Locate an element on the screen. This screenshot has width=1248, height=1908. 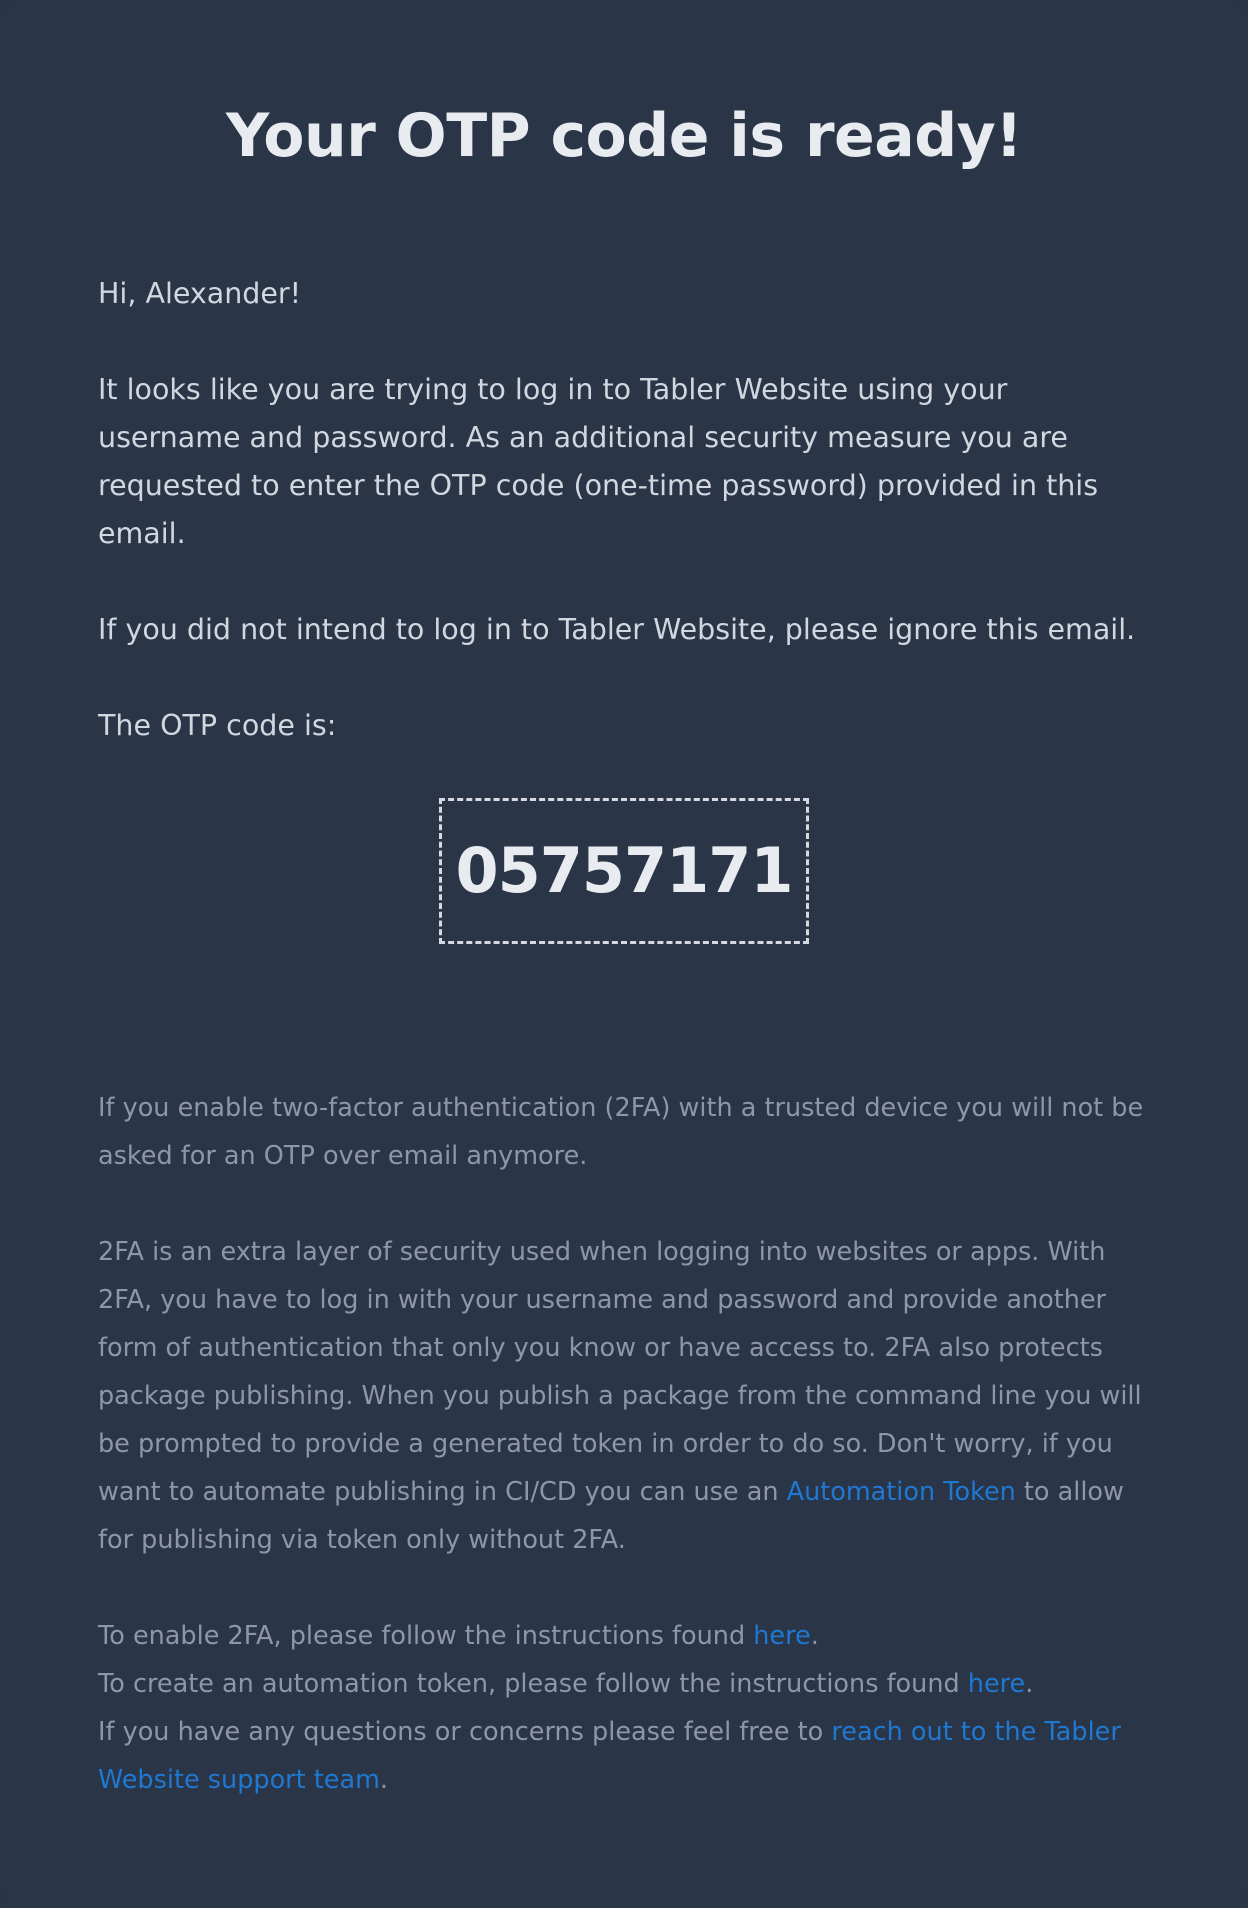
email-title: Your OTP code is ready! is located at coordinates (624, 136).